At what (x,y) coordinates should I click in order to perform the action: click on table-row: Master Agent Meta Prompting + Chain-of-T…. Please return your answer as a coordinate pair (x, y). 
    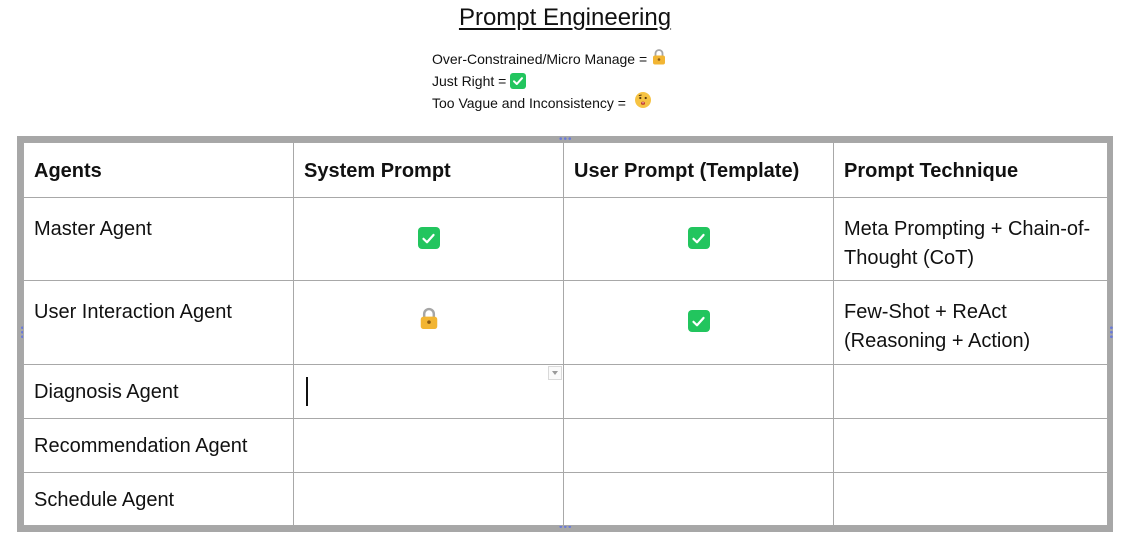
    Looking at the image, I should click on (565, 239).